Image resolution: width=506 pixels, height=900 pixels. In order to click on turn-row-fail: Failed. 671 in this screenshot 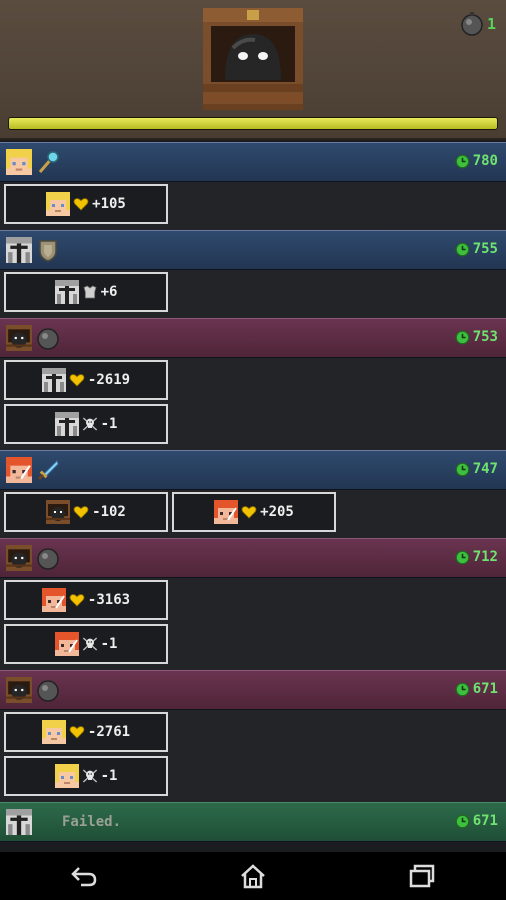, I will do `click(253, 822)`.